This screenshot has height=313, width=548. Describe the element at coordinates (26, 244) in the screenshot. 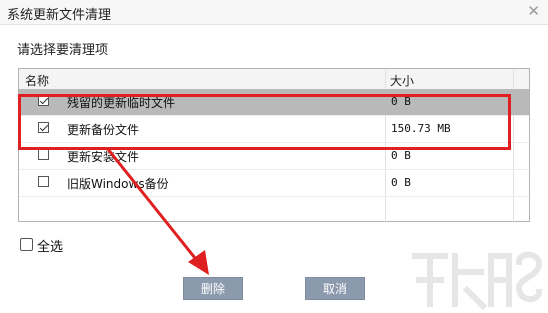

I see `select-all-checkbox` at that location.